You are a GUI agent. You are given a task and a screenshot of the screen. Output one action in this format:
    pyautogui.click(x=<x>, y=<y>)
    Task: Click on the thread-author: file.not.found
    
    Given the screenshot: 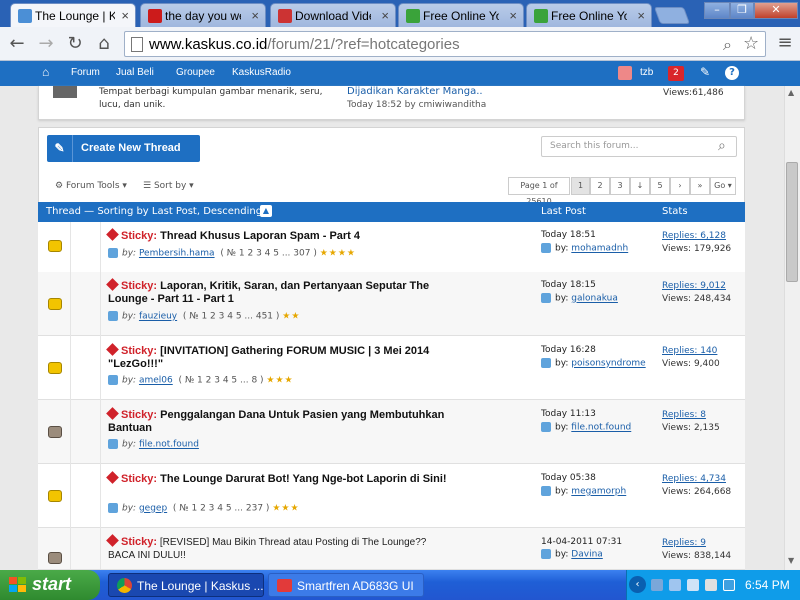 What is the action you would take?
    pyautogui.click(x=169, y=445)
    